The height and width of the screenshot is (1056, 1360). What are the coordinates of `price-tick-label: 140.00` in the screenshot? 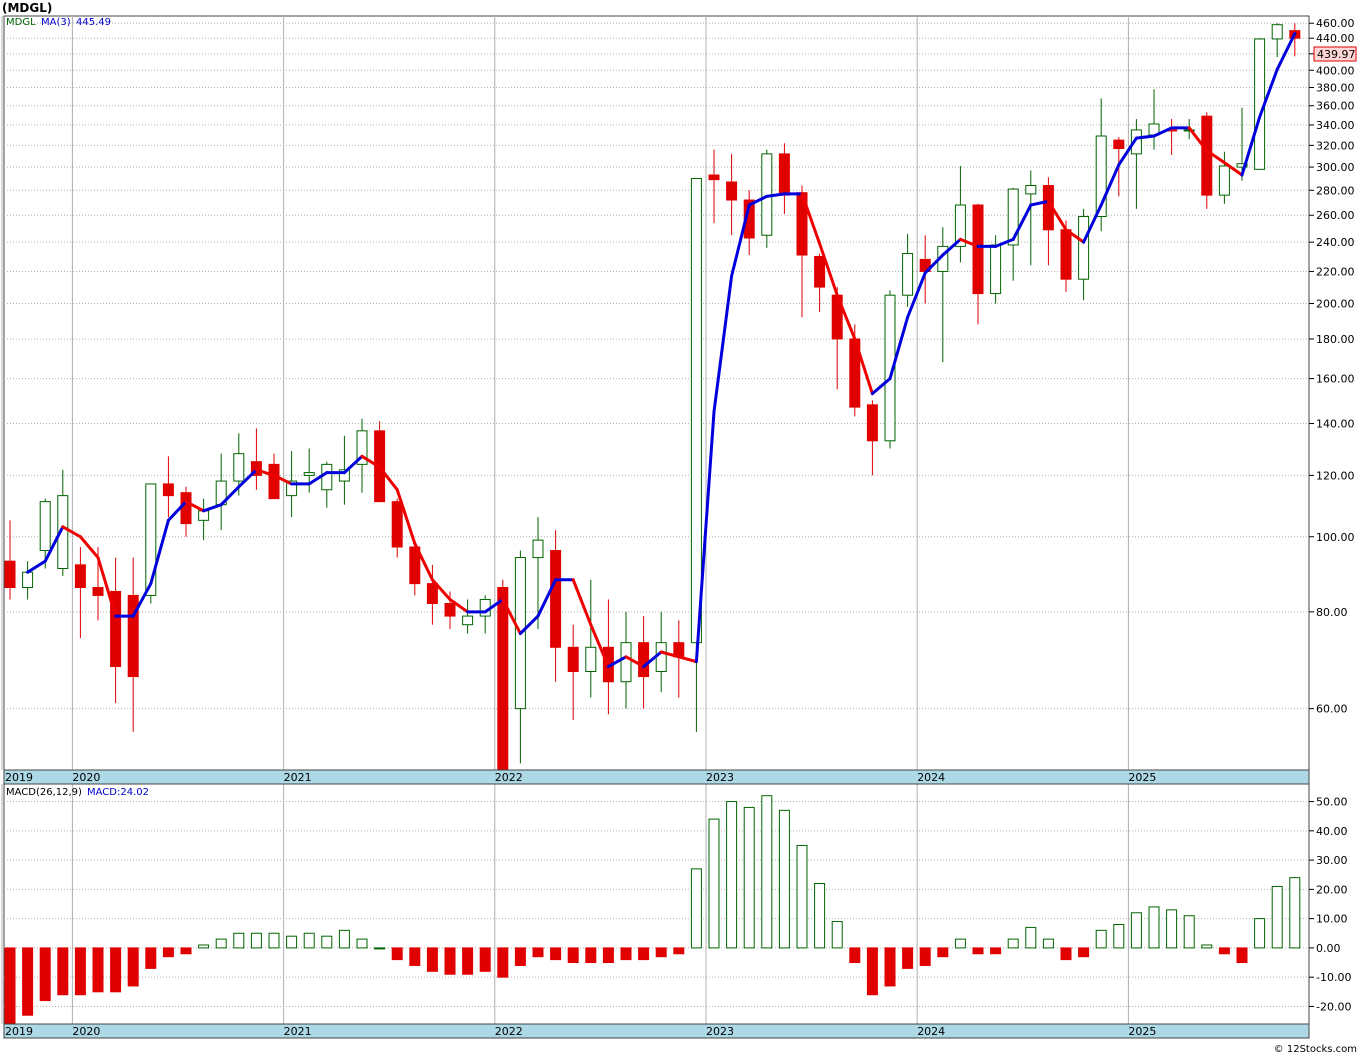 It's located at (1335, 424).